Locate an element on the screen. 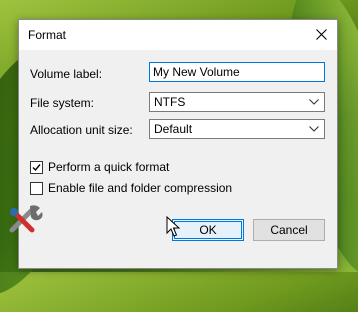 The height and width of the screenshot is (312, 358). allocation-unit-select: Default is located at coordinates (237, 129).